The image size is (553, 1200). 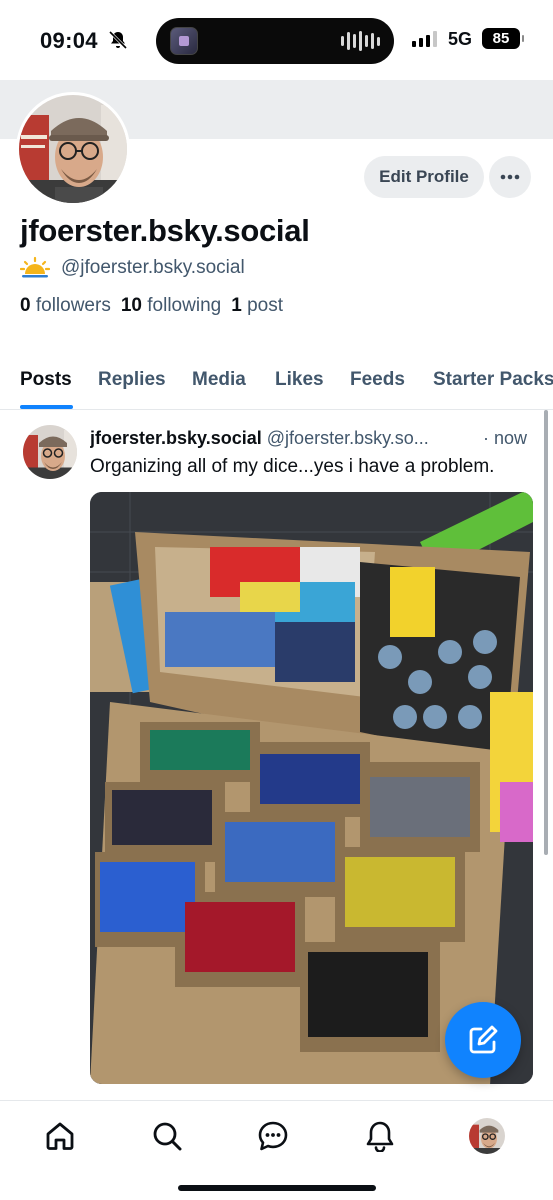 What do you see at coordinates (69, 40) in the screenshot?
I see `status-time: 09:04` at bounding box center [69, 40].